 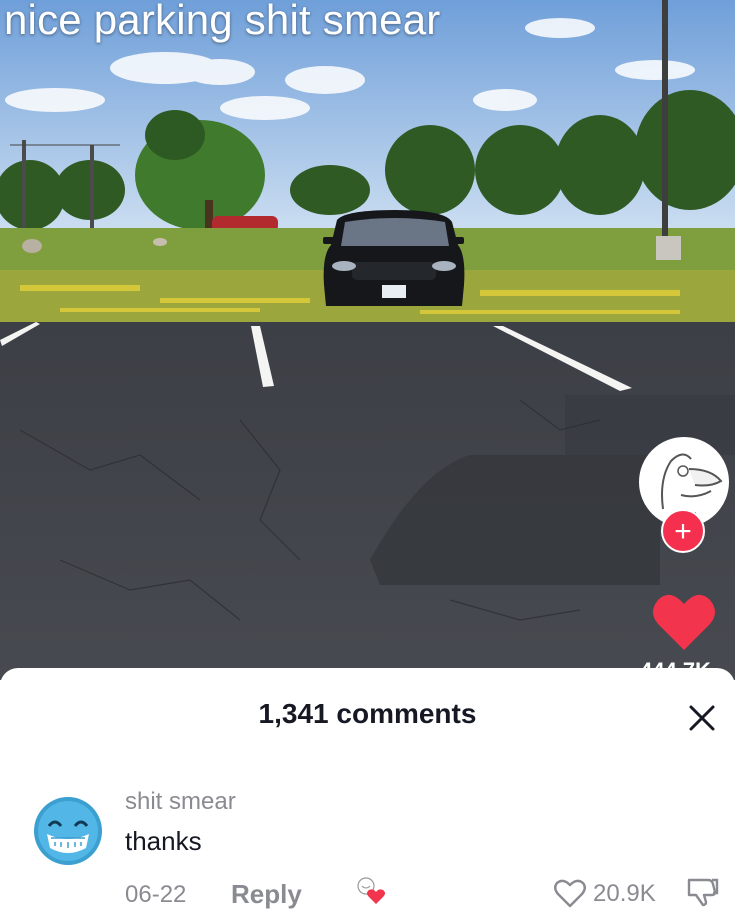 I want to click on close-icon, so click(x=702, y=718).